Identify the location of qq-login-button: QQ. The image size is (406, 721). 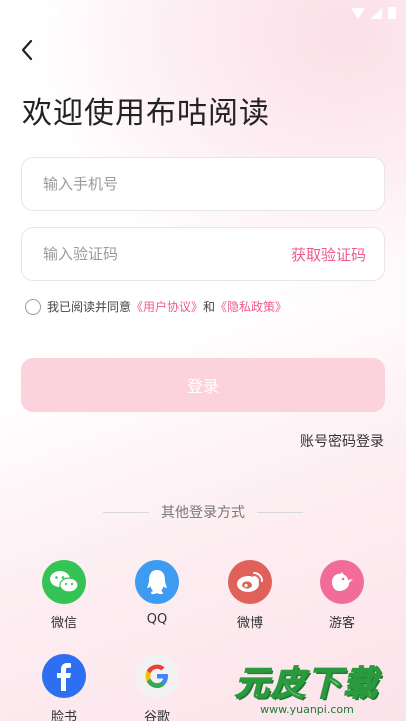
(157, 593).